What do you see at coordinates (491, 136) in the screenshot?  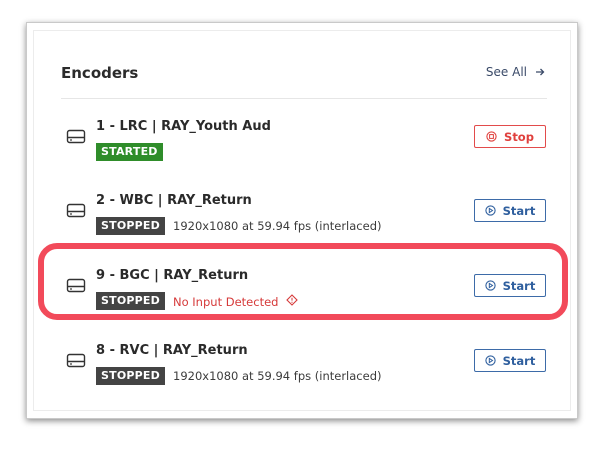 I see `stop-circle-icon` at bounding box center [491, 136].